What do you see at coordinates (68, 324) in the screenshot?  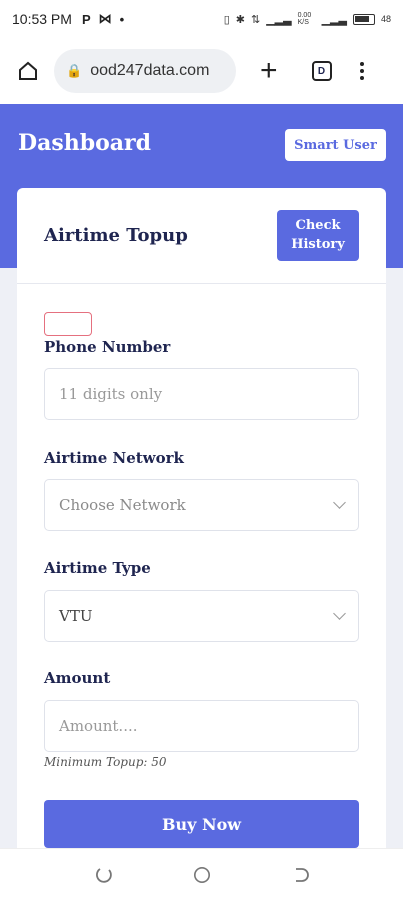 I see `empty-alert-box` at bounding box center [68, 324].